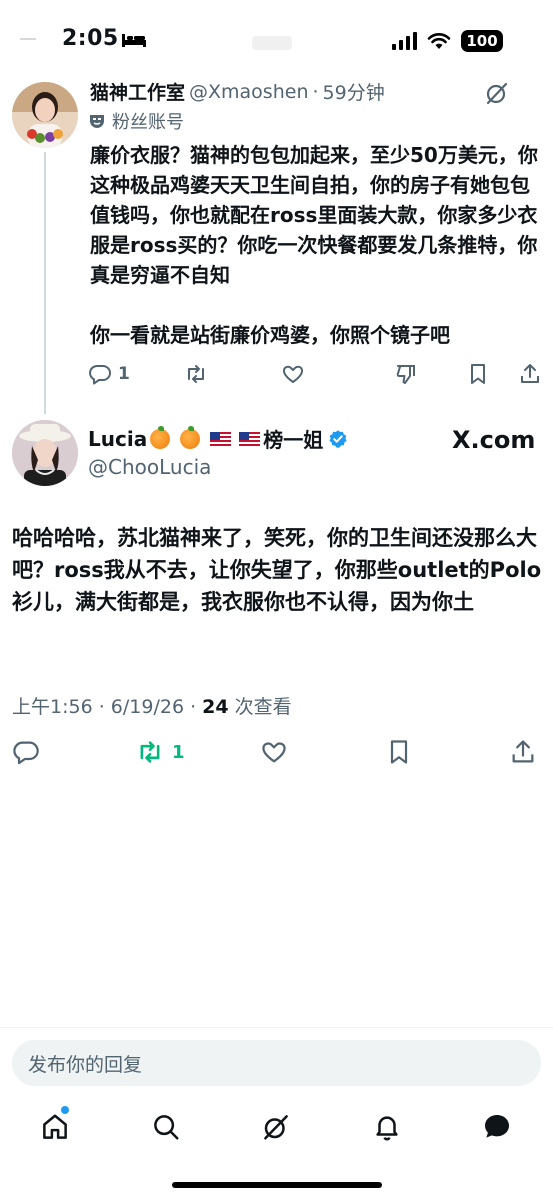  Describe the element at coordinates (338, 438) in the screenshot. I see `verified-badge-icon` at that location.